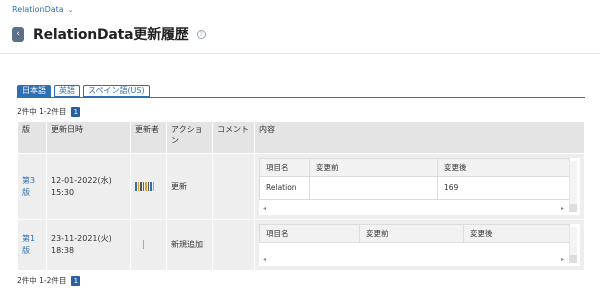  I want to click on update-time: 18:38, so click(63, 250).